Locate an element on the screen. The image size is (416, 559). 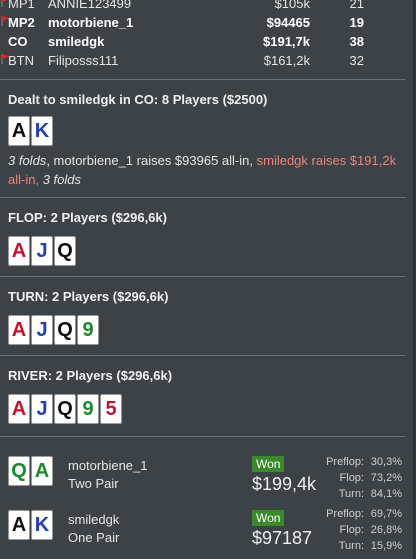
result-player-name: smiledgk is located at coordinates (94, 519).